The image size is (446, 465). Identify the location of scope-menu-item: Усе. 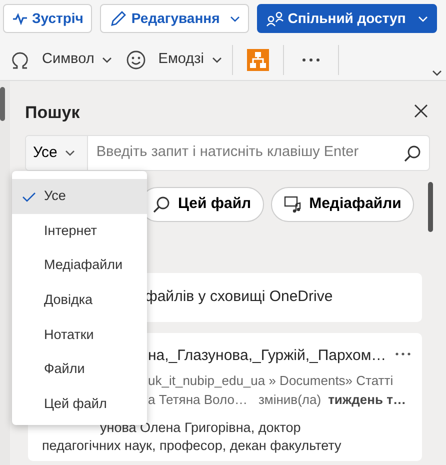
(79, 196).